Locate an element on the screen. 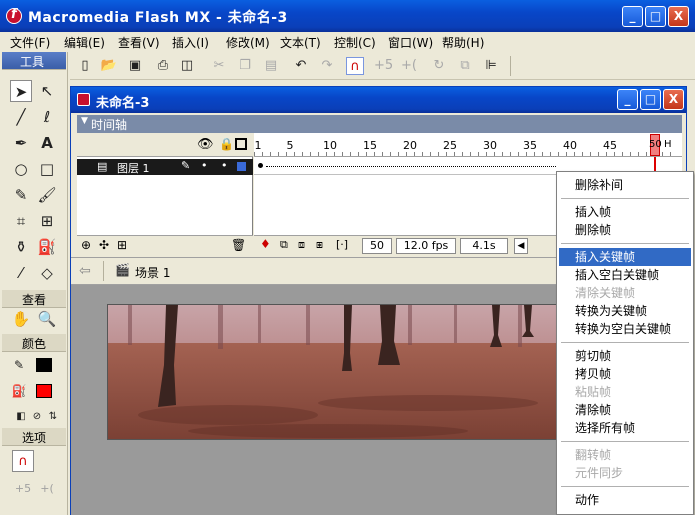  brush-tool-icon: 🖌 is located at coordinates (47, 195).